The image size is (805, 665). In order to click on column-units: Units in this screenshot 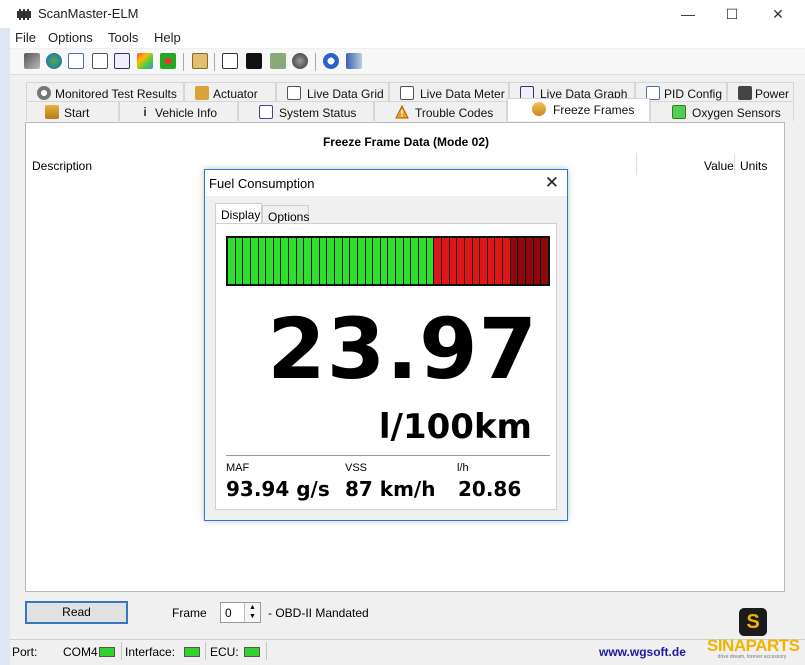, I will do `click(753, 166)`.